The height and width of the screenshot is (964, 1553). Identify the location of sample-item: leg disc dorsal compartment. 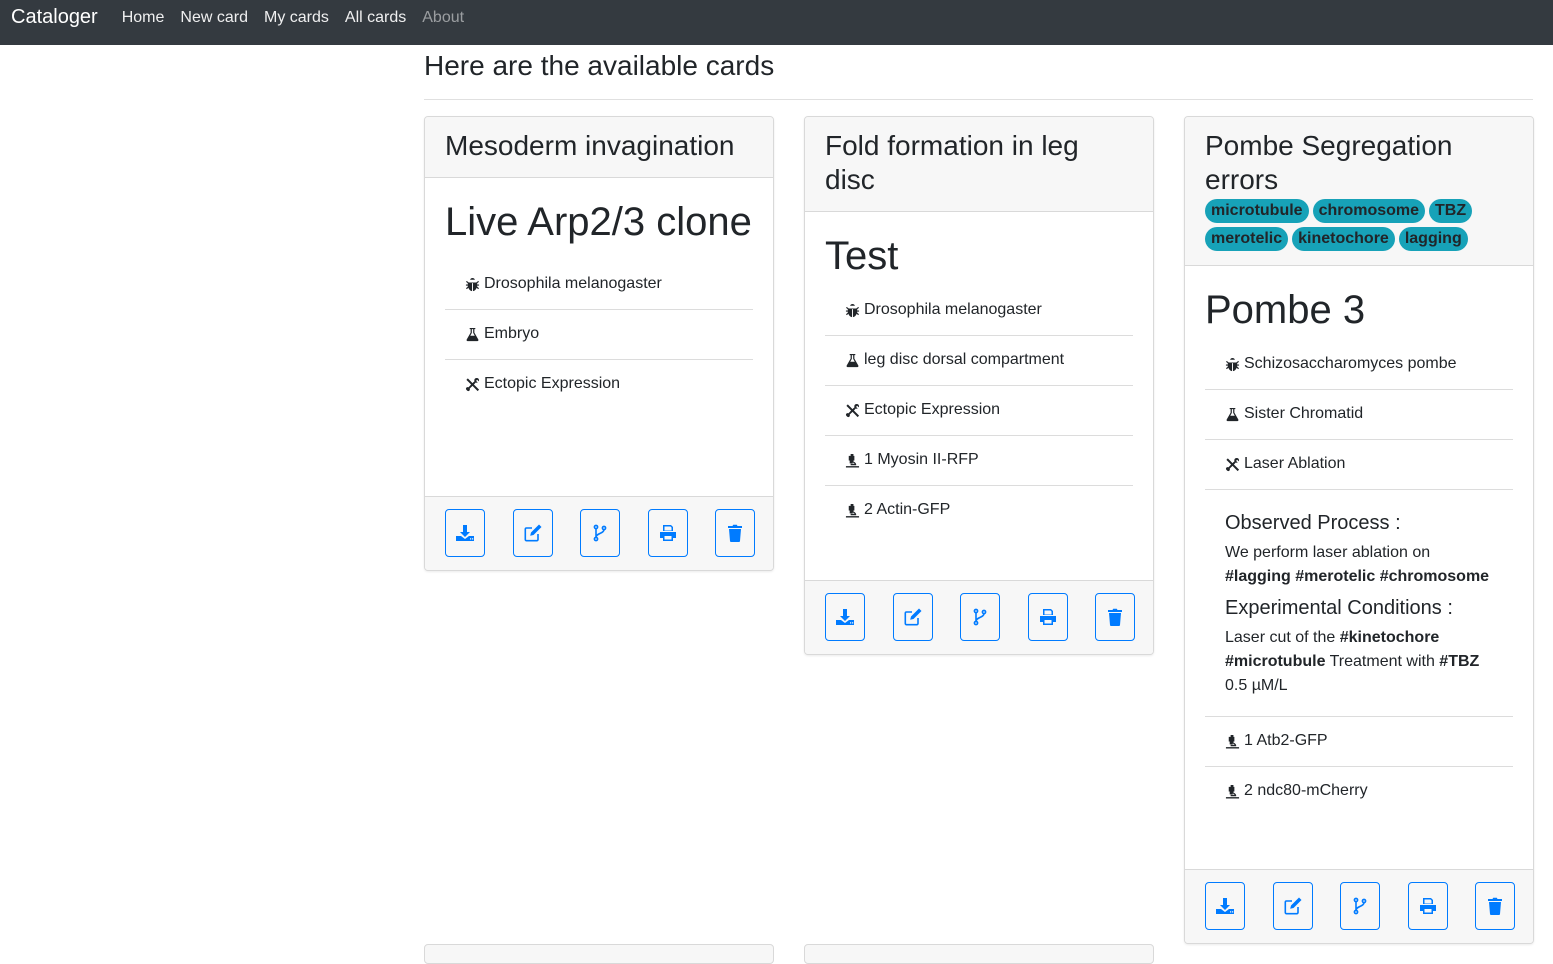
(979, 361).